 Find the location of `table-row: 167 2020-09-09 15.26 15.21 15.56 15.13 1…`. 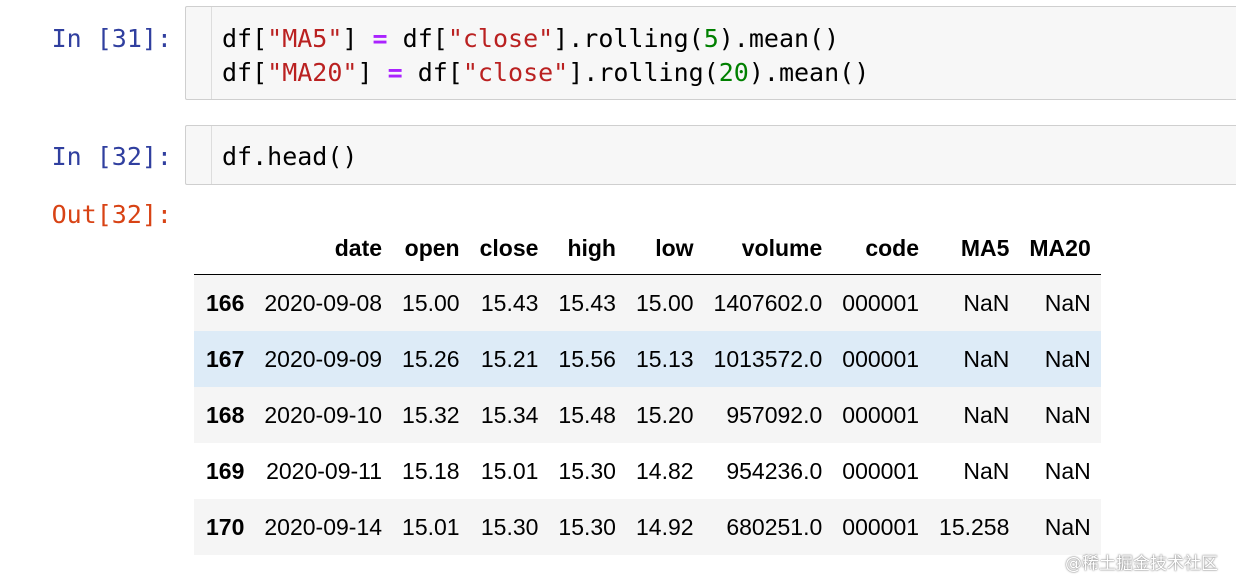

table-row: 167 2020-09-09 15.26 15.21 15.56 15.13 1… is located at coordinates (647, 359).